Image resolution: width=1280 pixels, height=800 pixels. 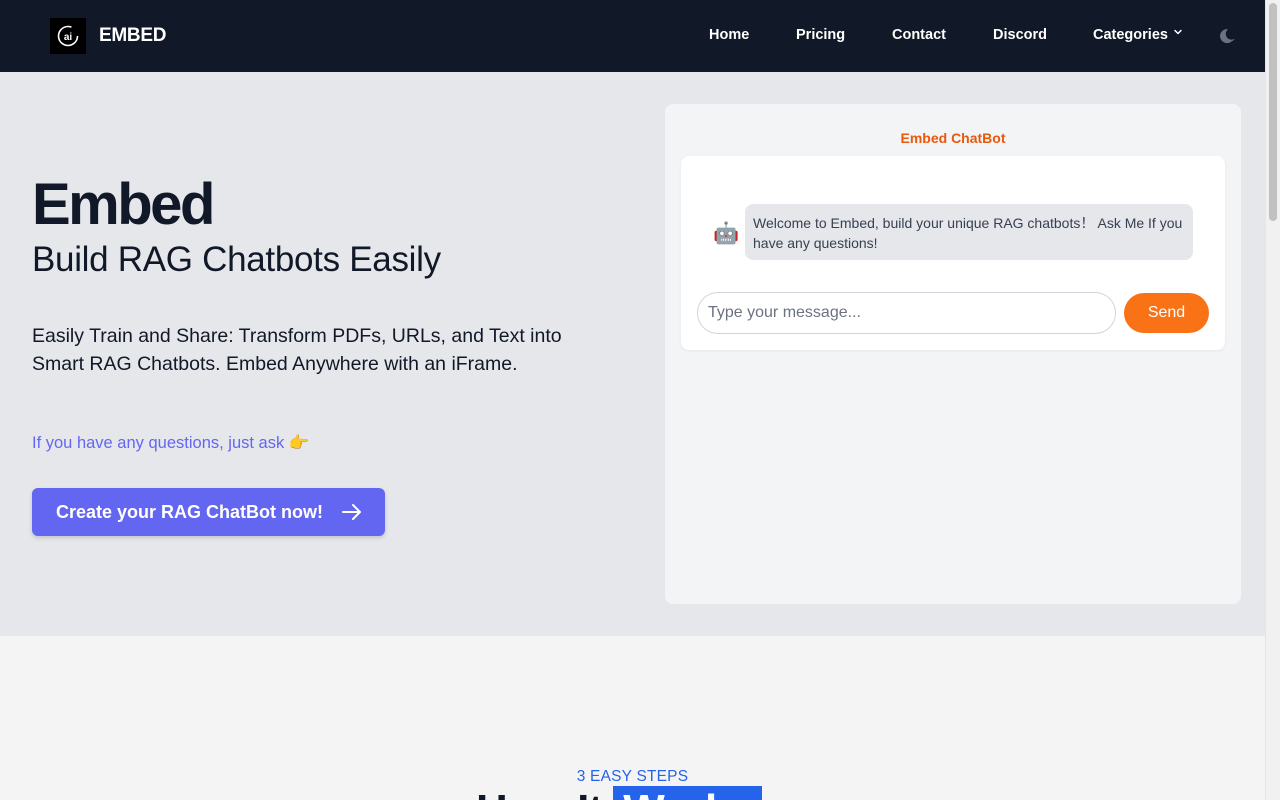 I want to click on send-button: Send, so click(x=1166, y=313).